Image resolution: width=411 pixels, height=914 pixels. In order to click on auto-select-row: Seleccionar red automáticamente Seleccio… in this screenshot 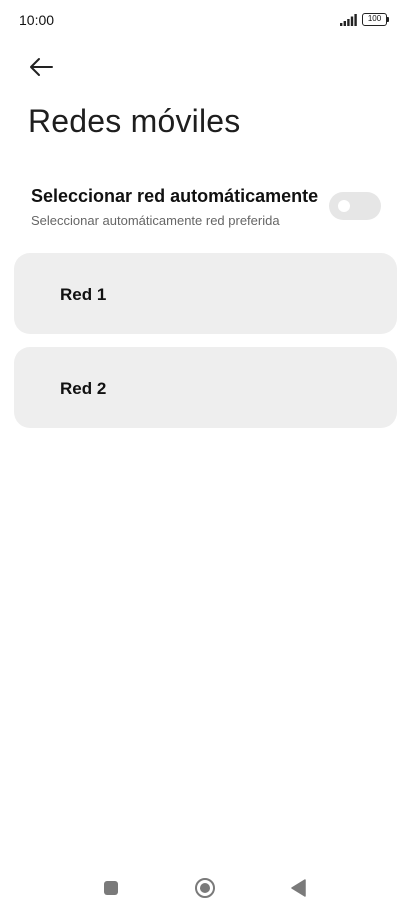, I will do `click(205, 208)`.